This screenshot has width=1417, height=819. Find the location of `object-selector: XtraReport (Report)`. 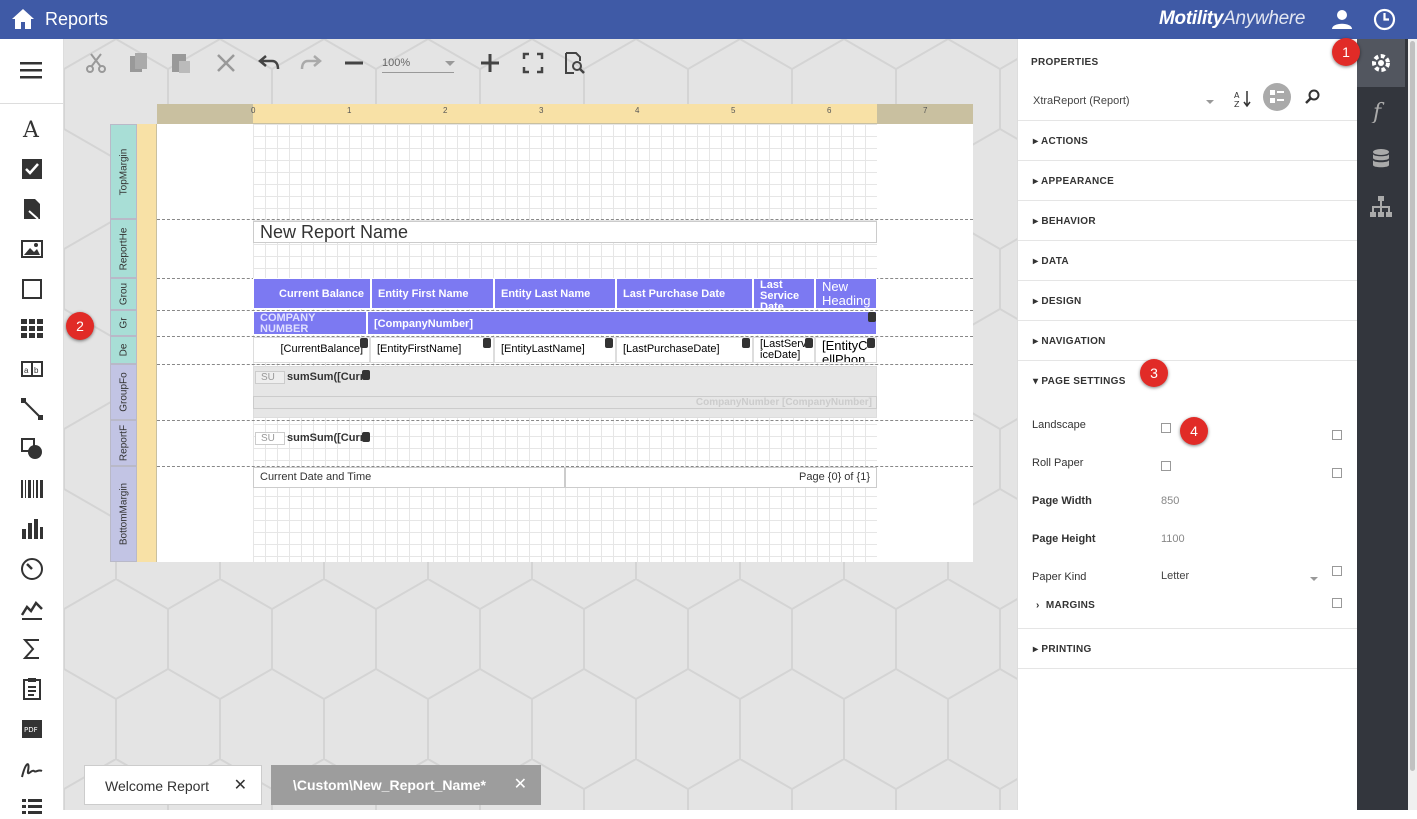

object-selector: XtraReport (Report) is located at coordinates (1123, 103).